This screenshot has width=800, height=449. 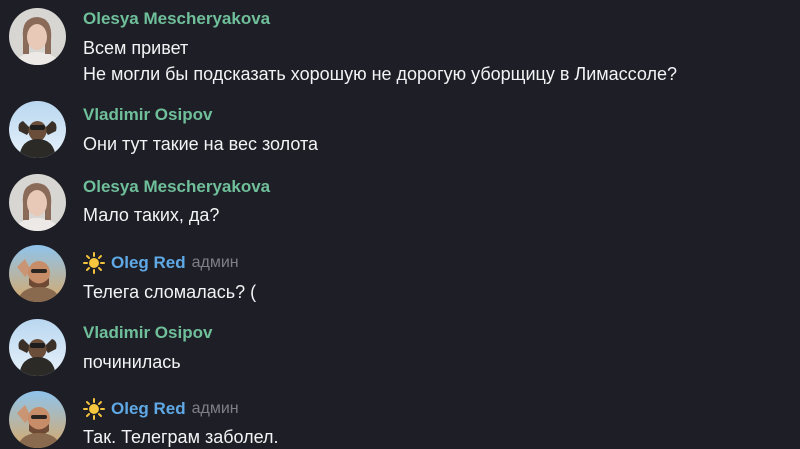 What do you see at coordinates (132, 362) in the screenshot?
I see `message-text: починилась` at bounding box center [132, 362].